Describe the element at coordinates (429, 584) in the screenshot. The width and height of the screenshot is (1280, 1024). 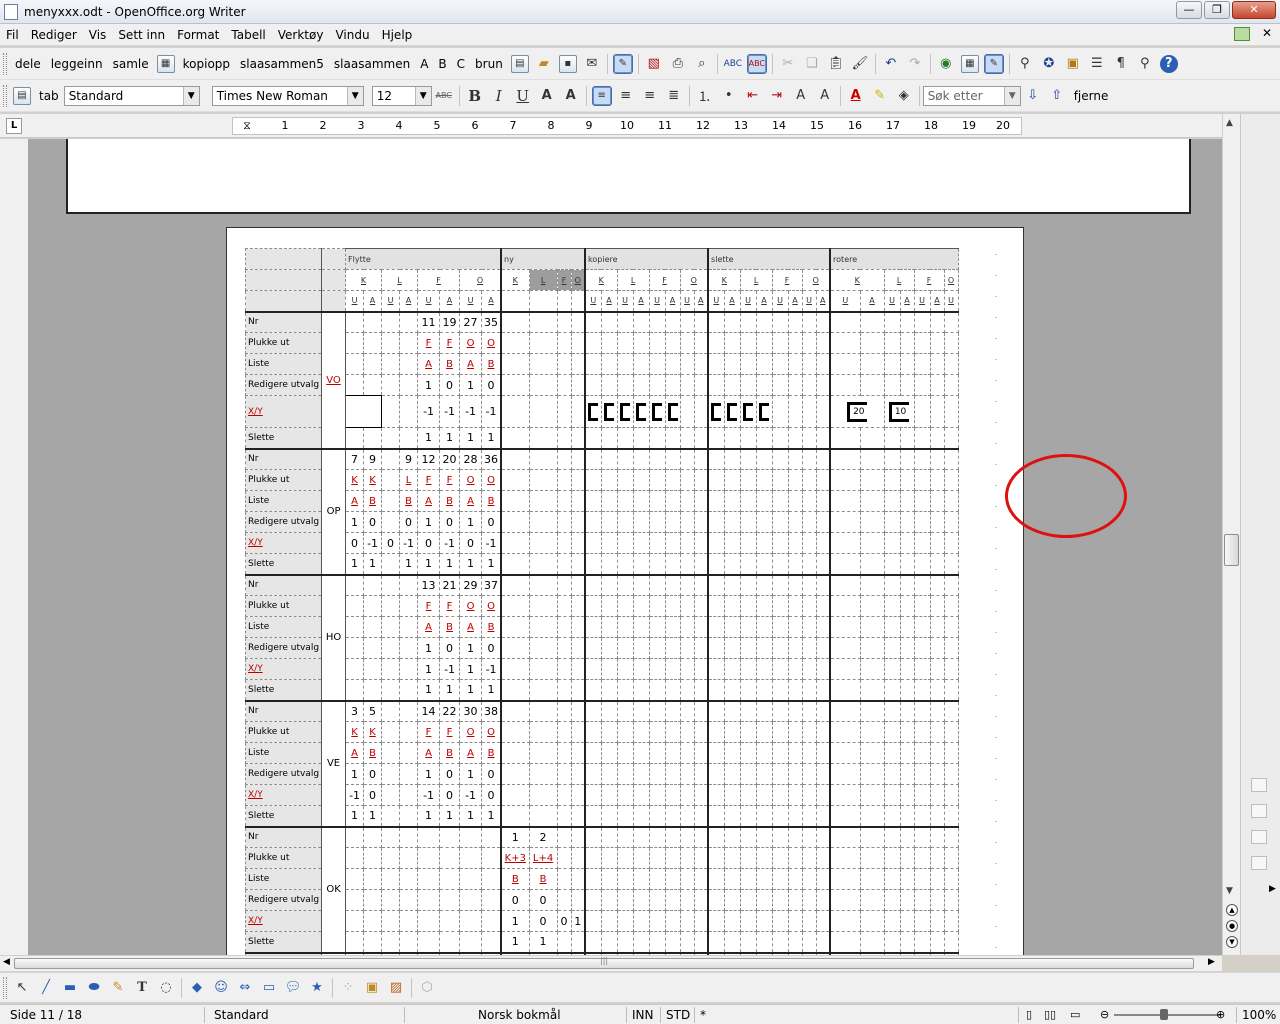
I see `table-cell: 13` at that location.